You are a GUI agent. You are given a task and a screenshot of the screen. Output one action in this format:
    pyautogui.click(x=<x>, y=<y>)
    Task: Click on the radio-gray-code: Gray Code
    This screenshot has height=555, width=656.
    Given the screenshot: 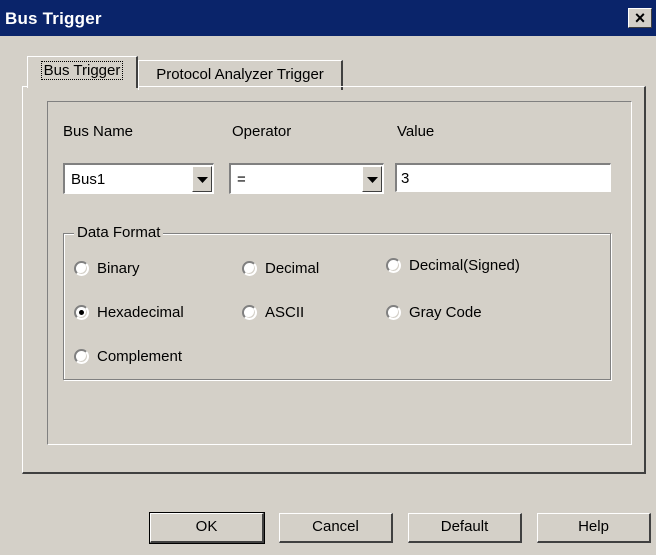 What is the action you would take?
    pyautogui.click(x=451, y=313)
    